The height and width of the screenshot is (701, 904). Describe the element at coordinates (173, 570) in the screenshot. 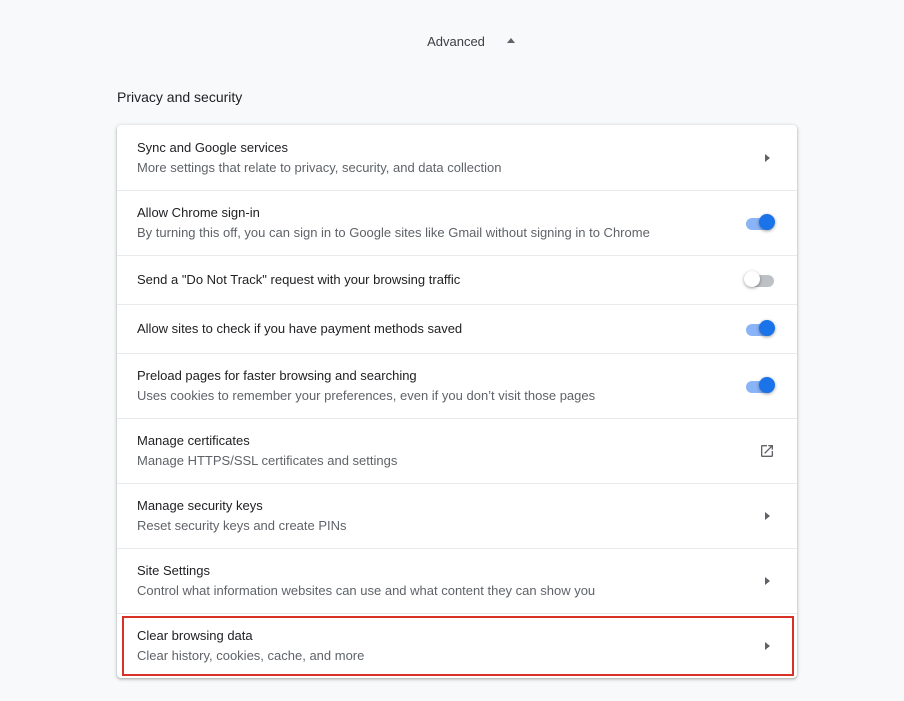

I see `row-primary-text: Site Settings` at that location.